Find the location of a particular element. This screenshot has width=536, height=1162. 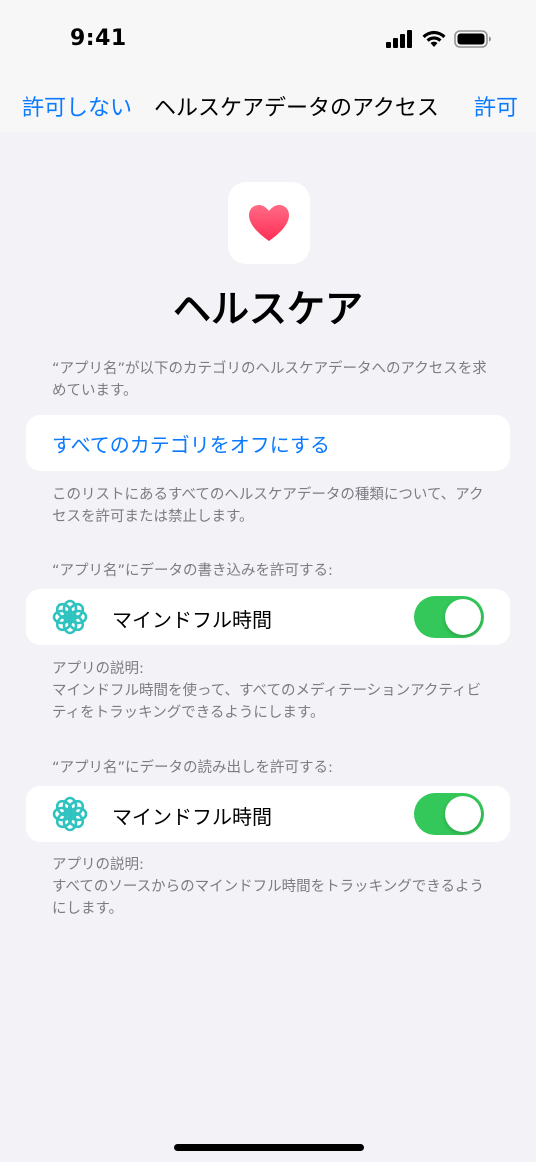

status-time: 9:41 is located at coordinates (98, 38).